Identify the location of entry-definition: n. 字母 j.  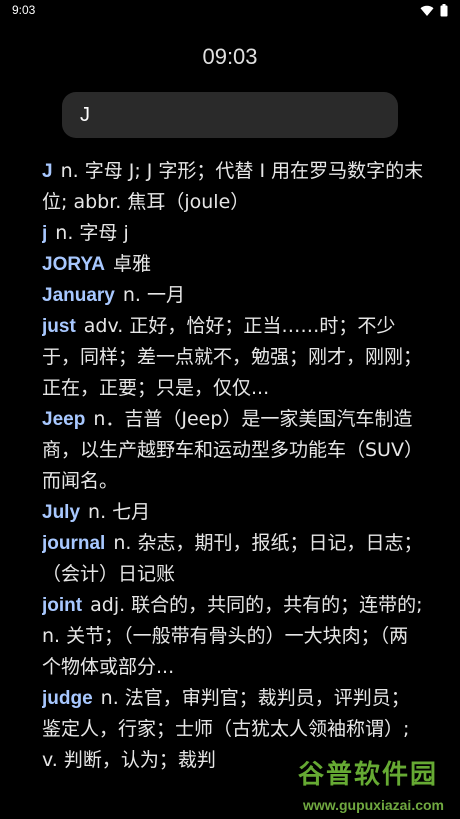
(92, 233).